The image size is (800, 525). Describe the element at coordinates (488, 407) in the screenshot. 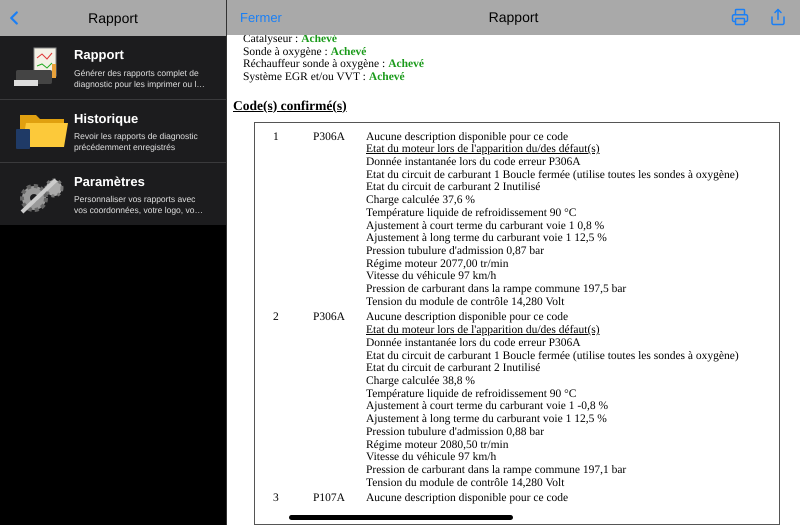

I see `freeze-frame-line: Ajustement à court terme du carburant voie 1 -0,8 %` at that location.